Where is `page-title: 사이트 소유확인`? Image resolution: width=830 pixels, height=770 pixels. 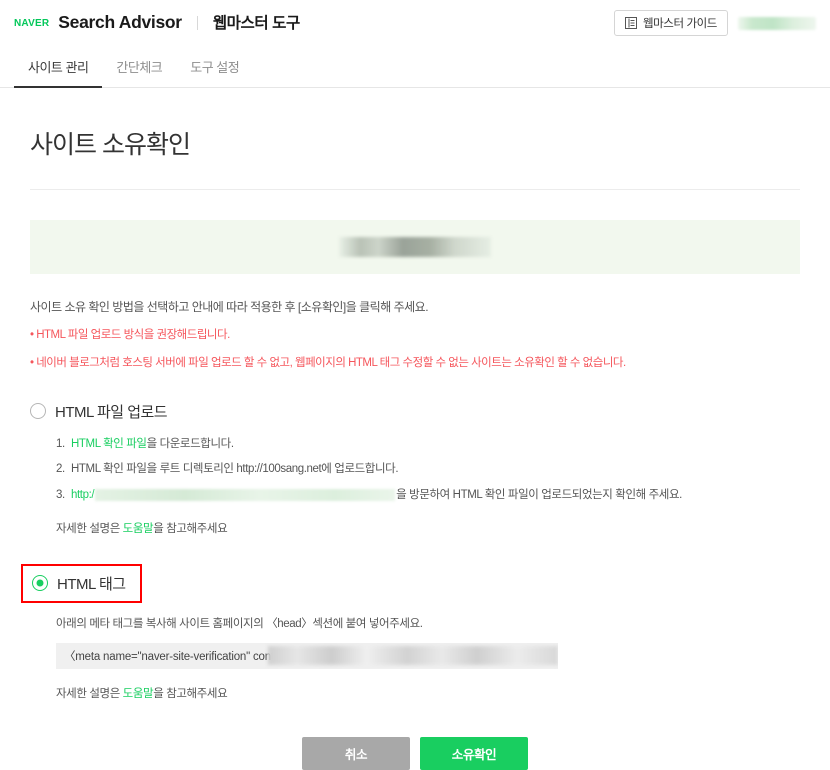
page-title: 사이트 소유확인 is located at coordinates (110, 145).